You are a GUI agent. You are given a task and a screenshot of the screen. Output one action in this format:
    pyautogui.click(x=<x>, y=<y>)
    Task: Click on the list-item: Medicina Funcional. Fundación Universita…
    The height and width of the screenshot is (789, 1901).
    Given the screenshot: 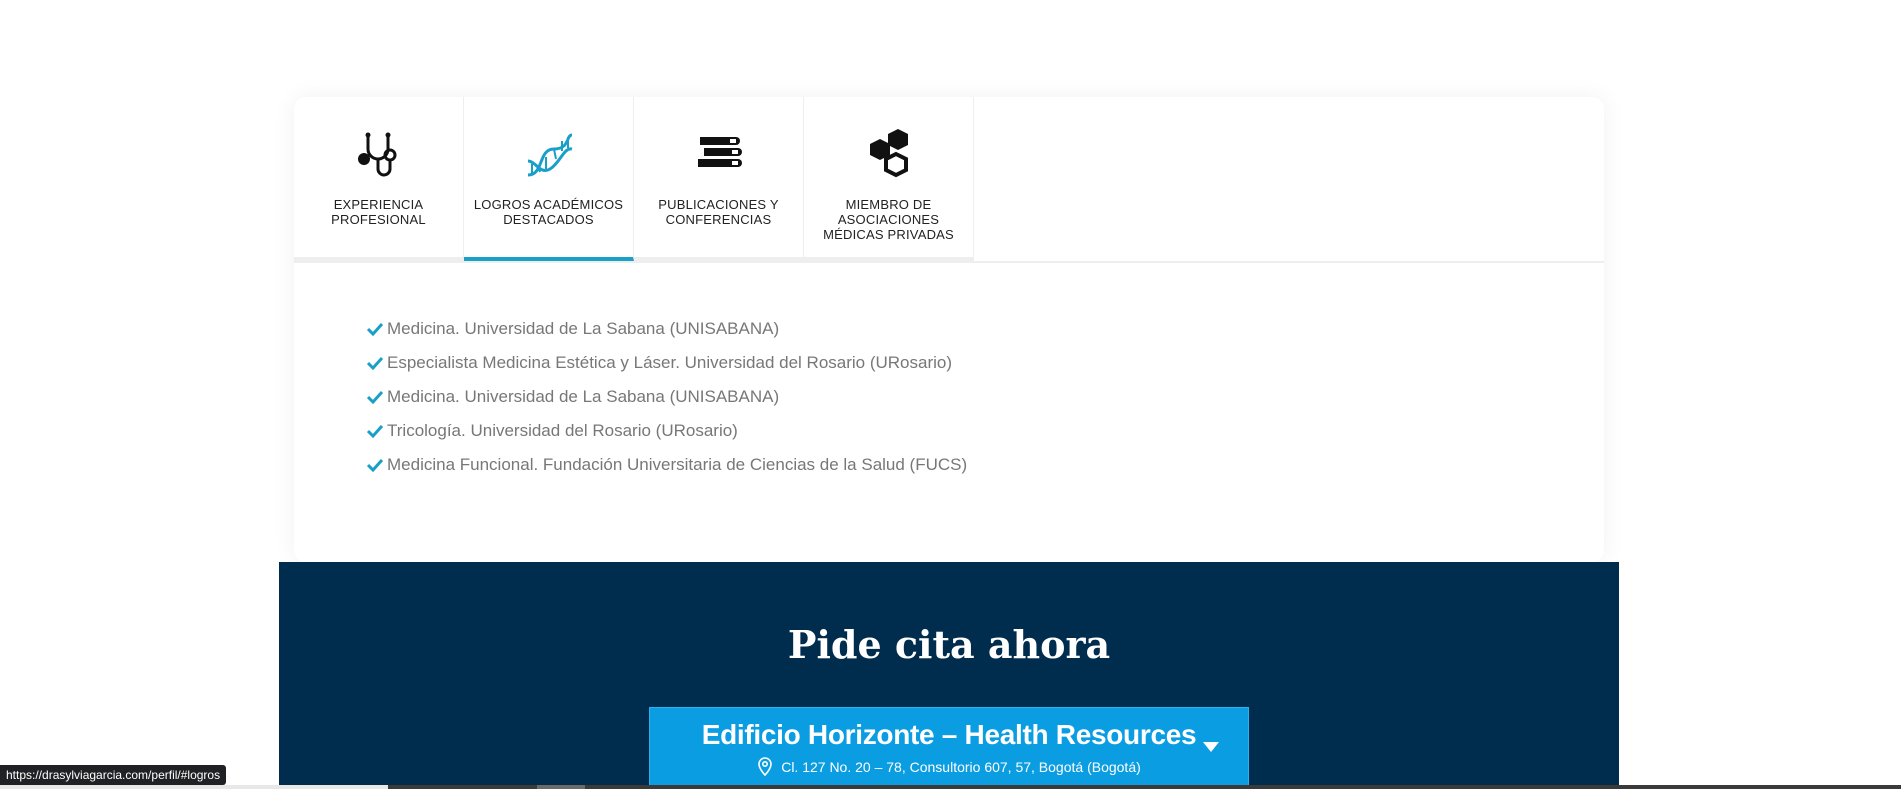 What is the action you would take?
    pyautogui.click(x=667, y=465)
    